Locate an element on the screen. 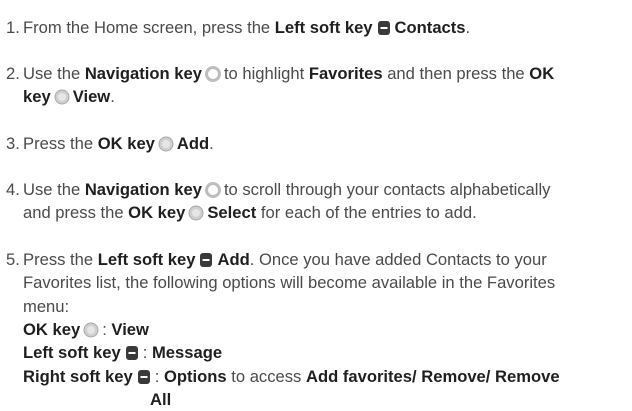 This screenshot has width=632, height=411. bold-term: Contacts is located at coordinates (430, 27).